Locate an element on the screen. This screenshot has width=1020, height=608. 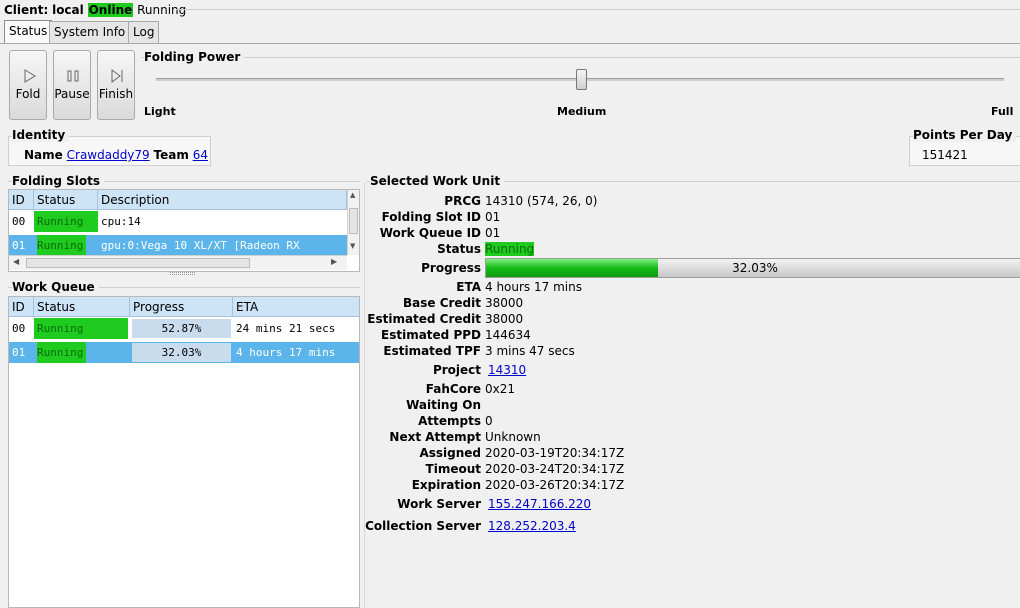
splitter-handle is located at coordinates (182, 273).